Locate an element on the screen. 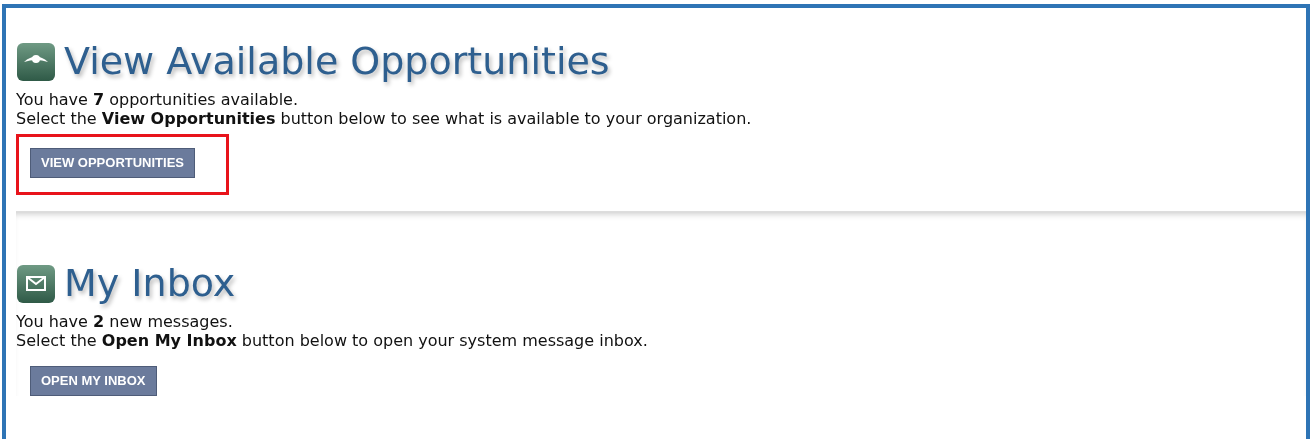  action-button: OPEN MY INBOX is located at coordinates (93, 381).